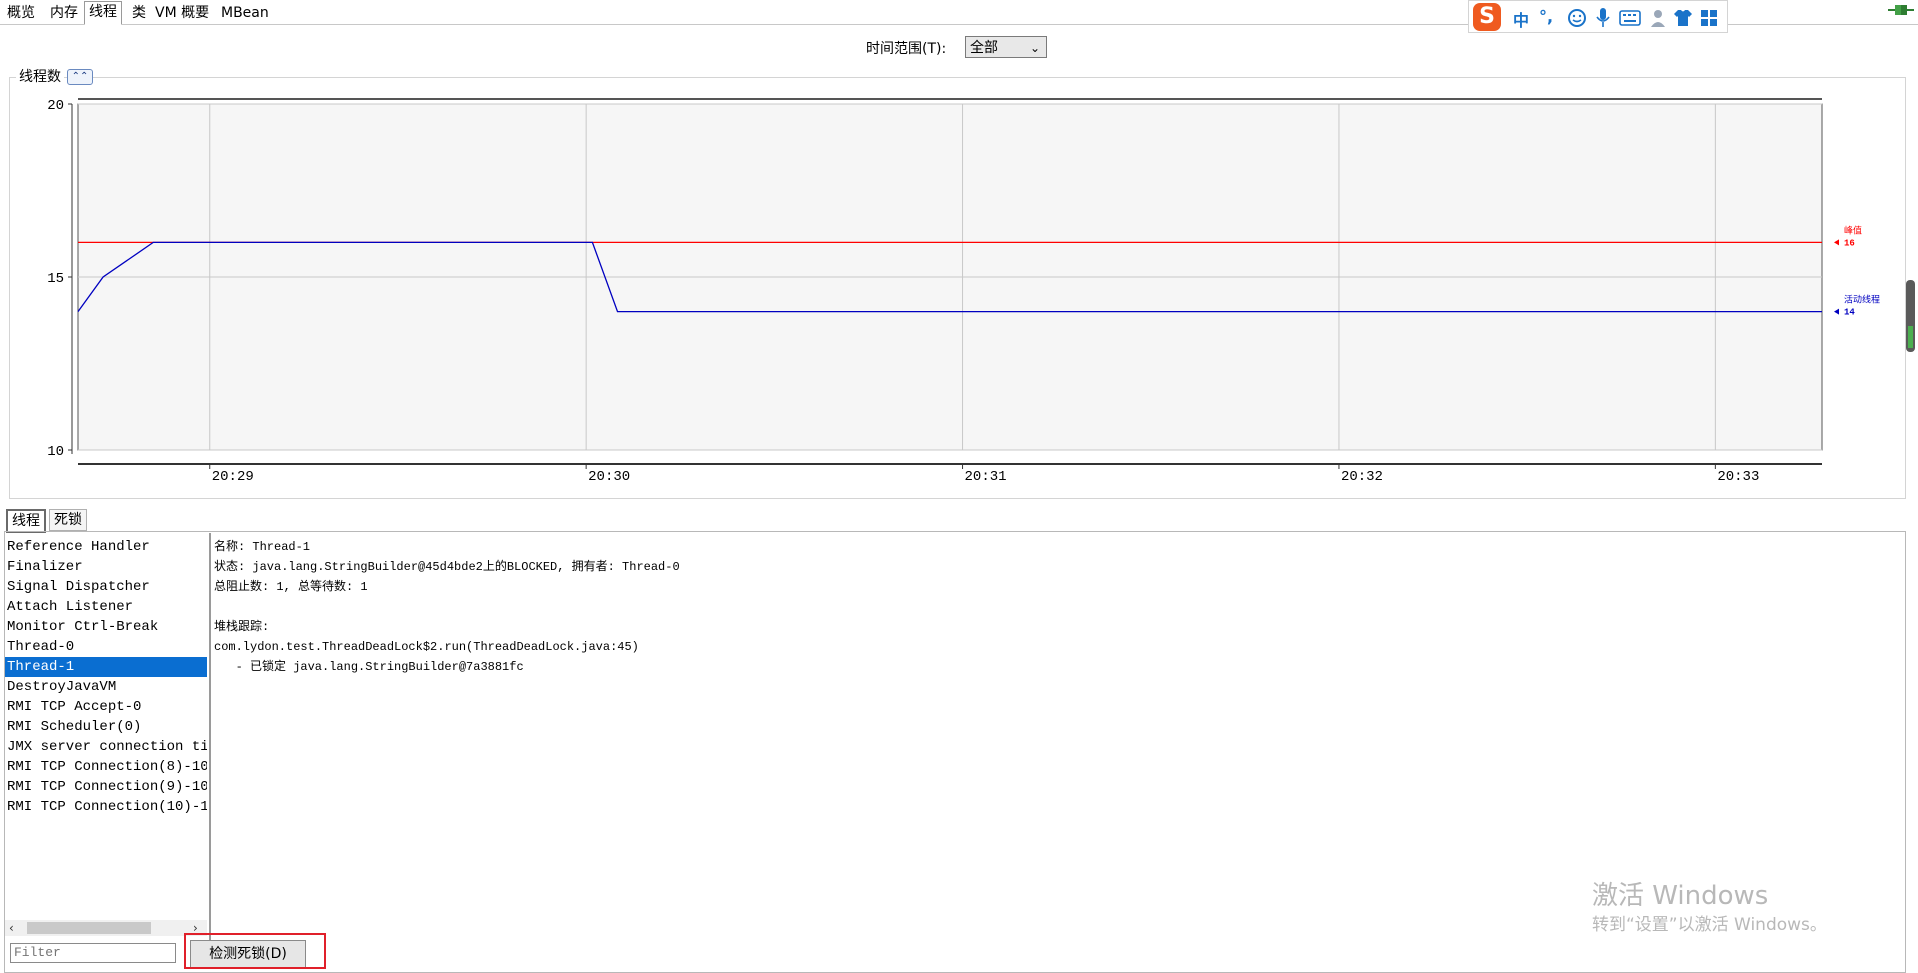  I want to click on thread-list-item: Thread-1, so click(106, 667).